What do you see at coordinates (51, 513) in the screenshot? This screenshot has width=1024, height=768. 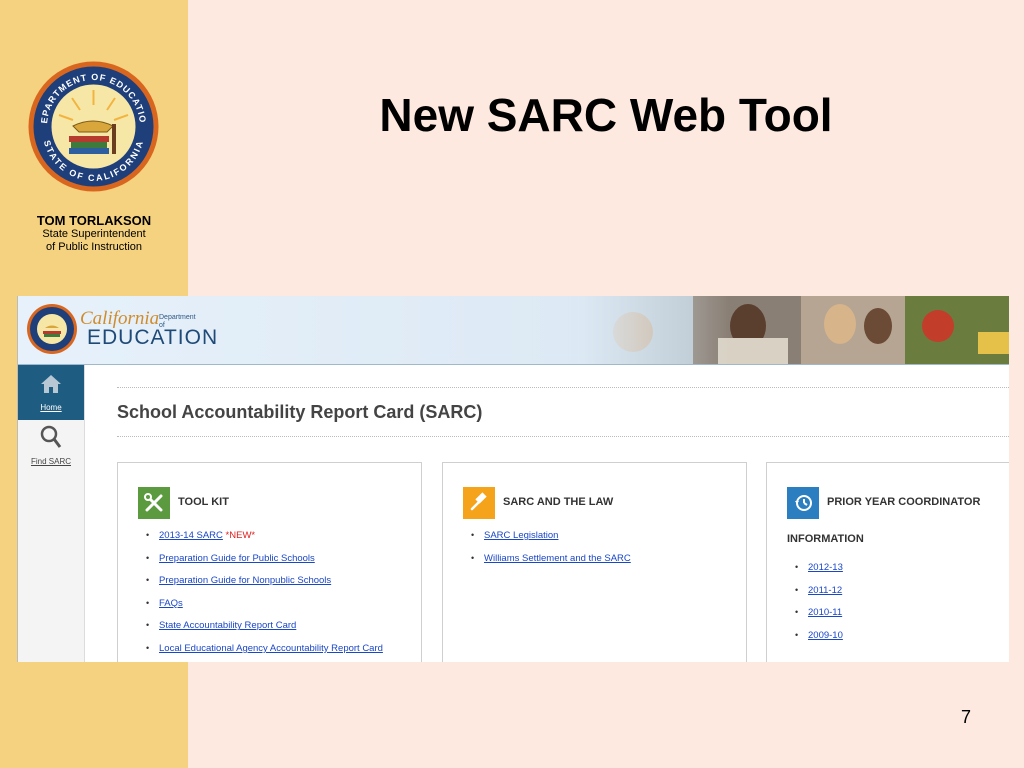 I see `left-nav: Home Find SARC` at bounding box center [51, 513].